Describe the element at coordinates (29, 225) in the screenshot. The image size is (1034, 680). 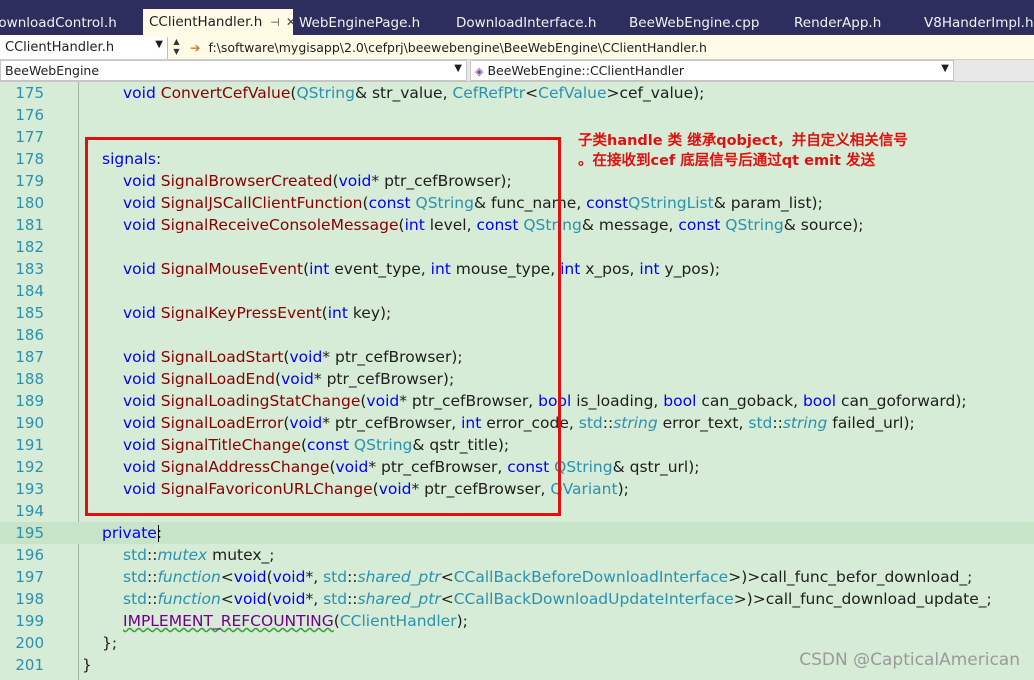
I see `line-number: 181` at that location.